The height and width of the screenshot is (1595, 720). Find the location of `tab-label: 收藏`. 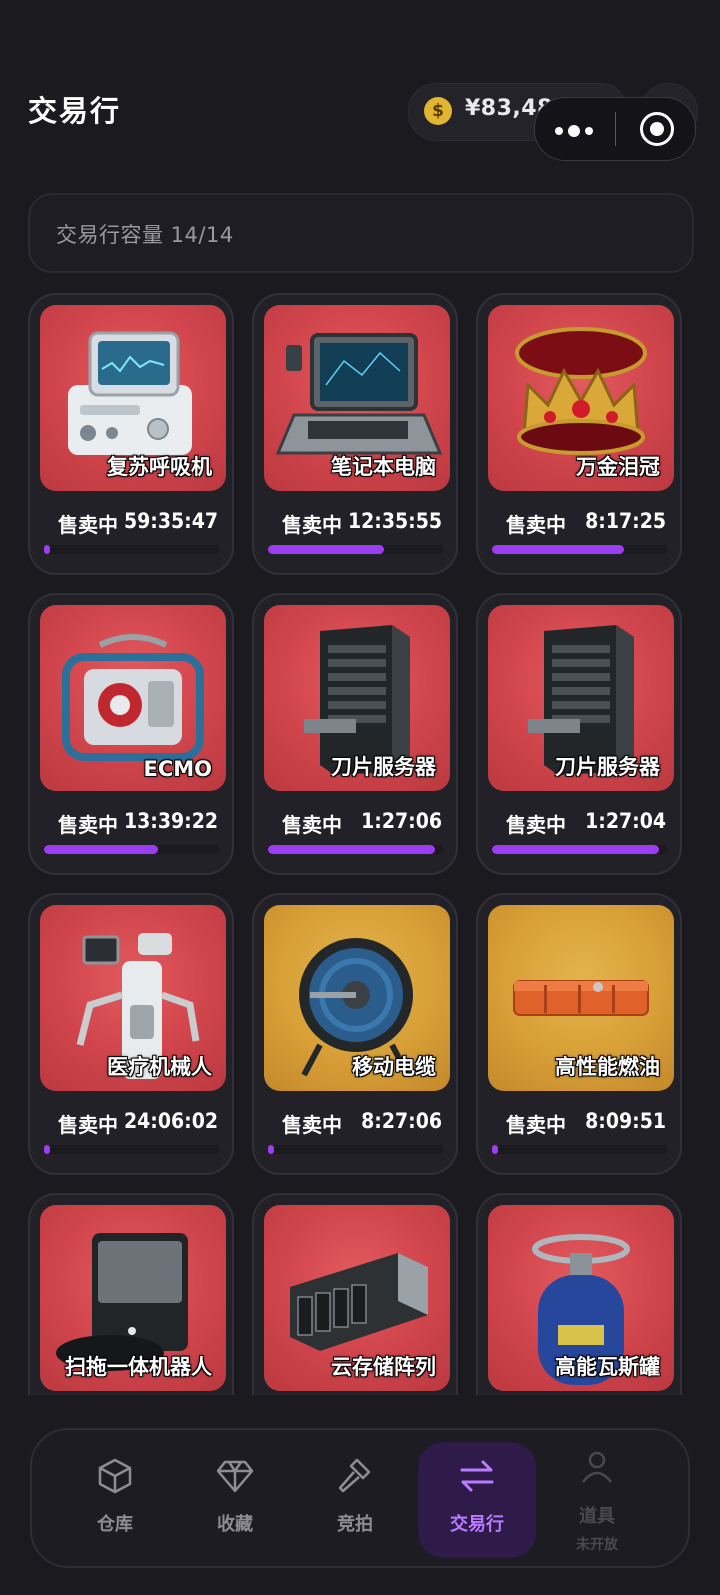

tab-label: 收藏 is located at coordinates (235, 1524).